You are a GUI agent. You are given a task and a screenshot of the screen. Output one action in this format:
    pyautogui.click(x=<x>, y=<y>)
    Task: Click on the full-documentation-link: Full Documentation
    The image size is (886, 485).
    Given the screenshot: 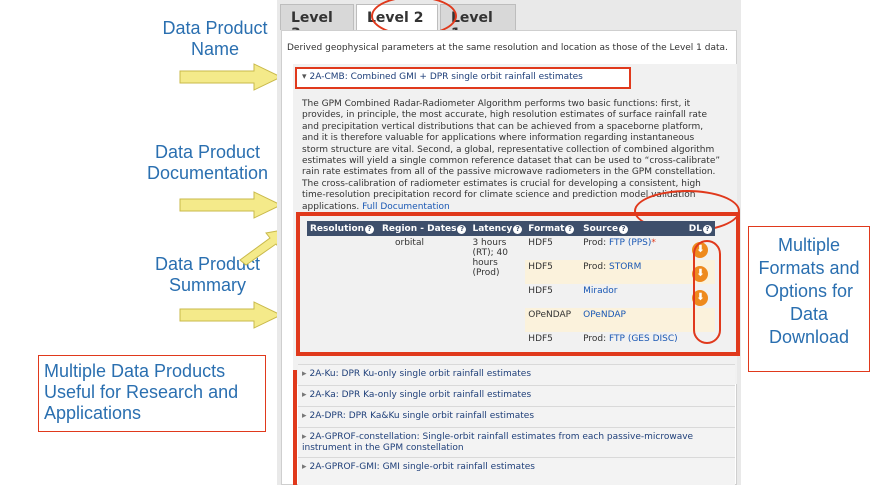 What is the action you would take?
    pyautogui.click(x=406, y=207)
    